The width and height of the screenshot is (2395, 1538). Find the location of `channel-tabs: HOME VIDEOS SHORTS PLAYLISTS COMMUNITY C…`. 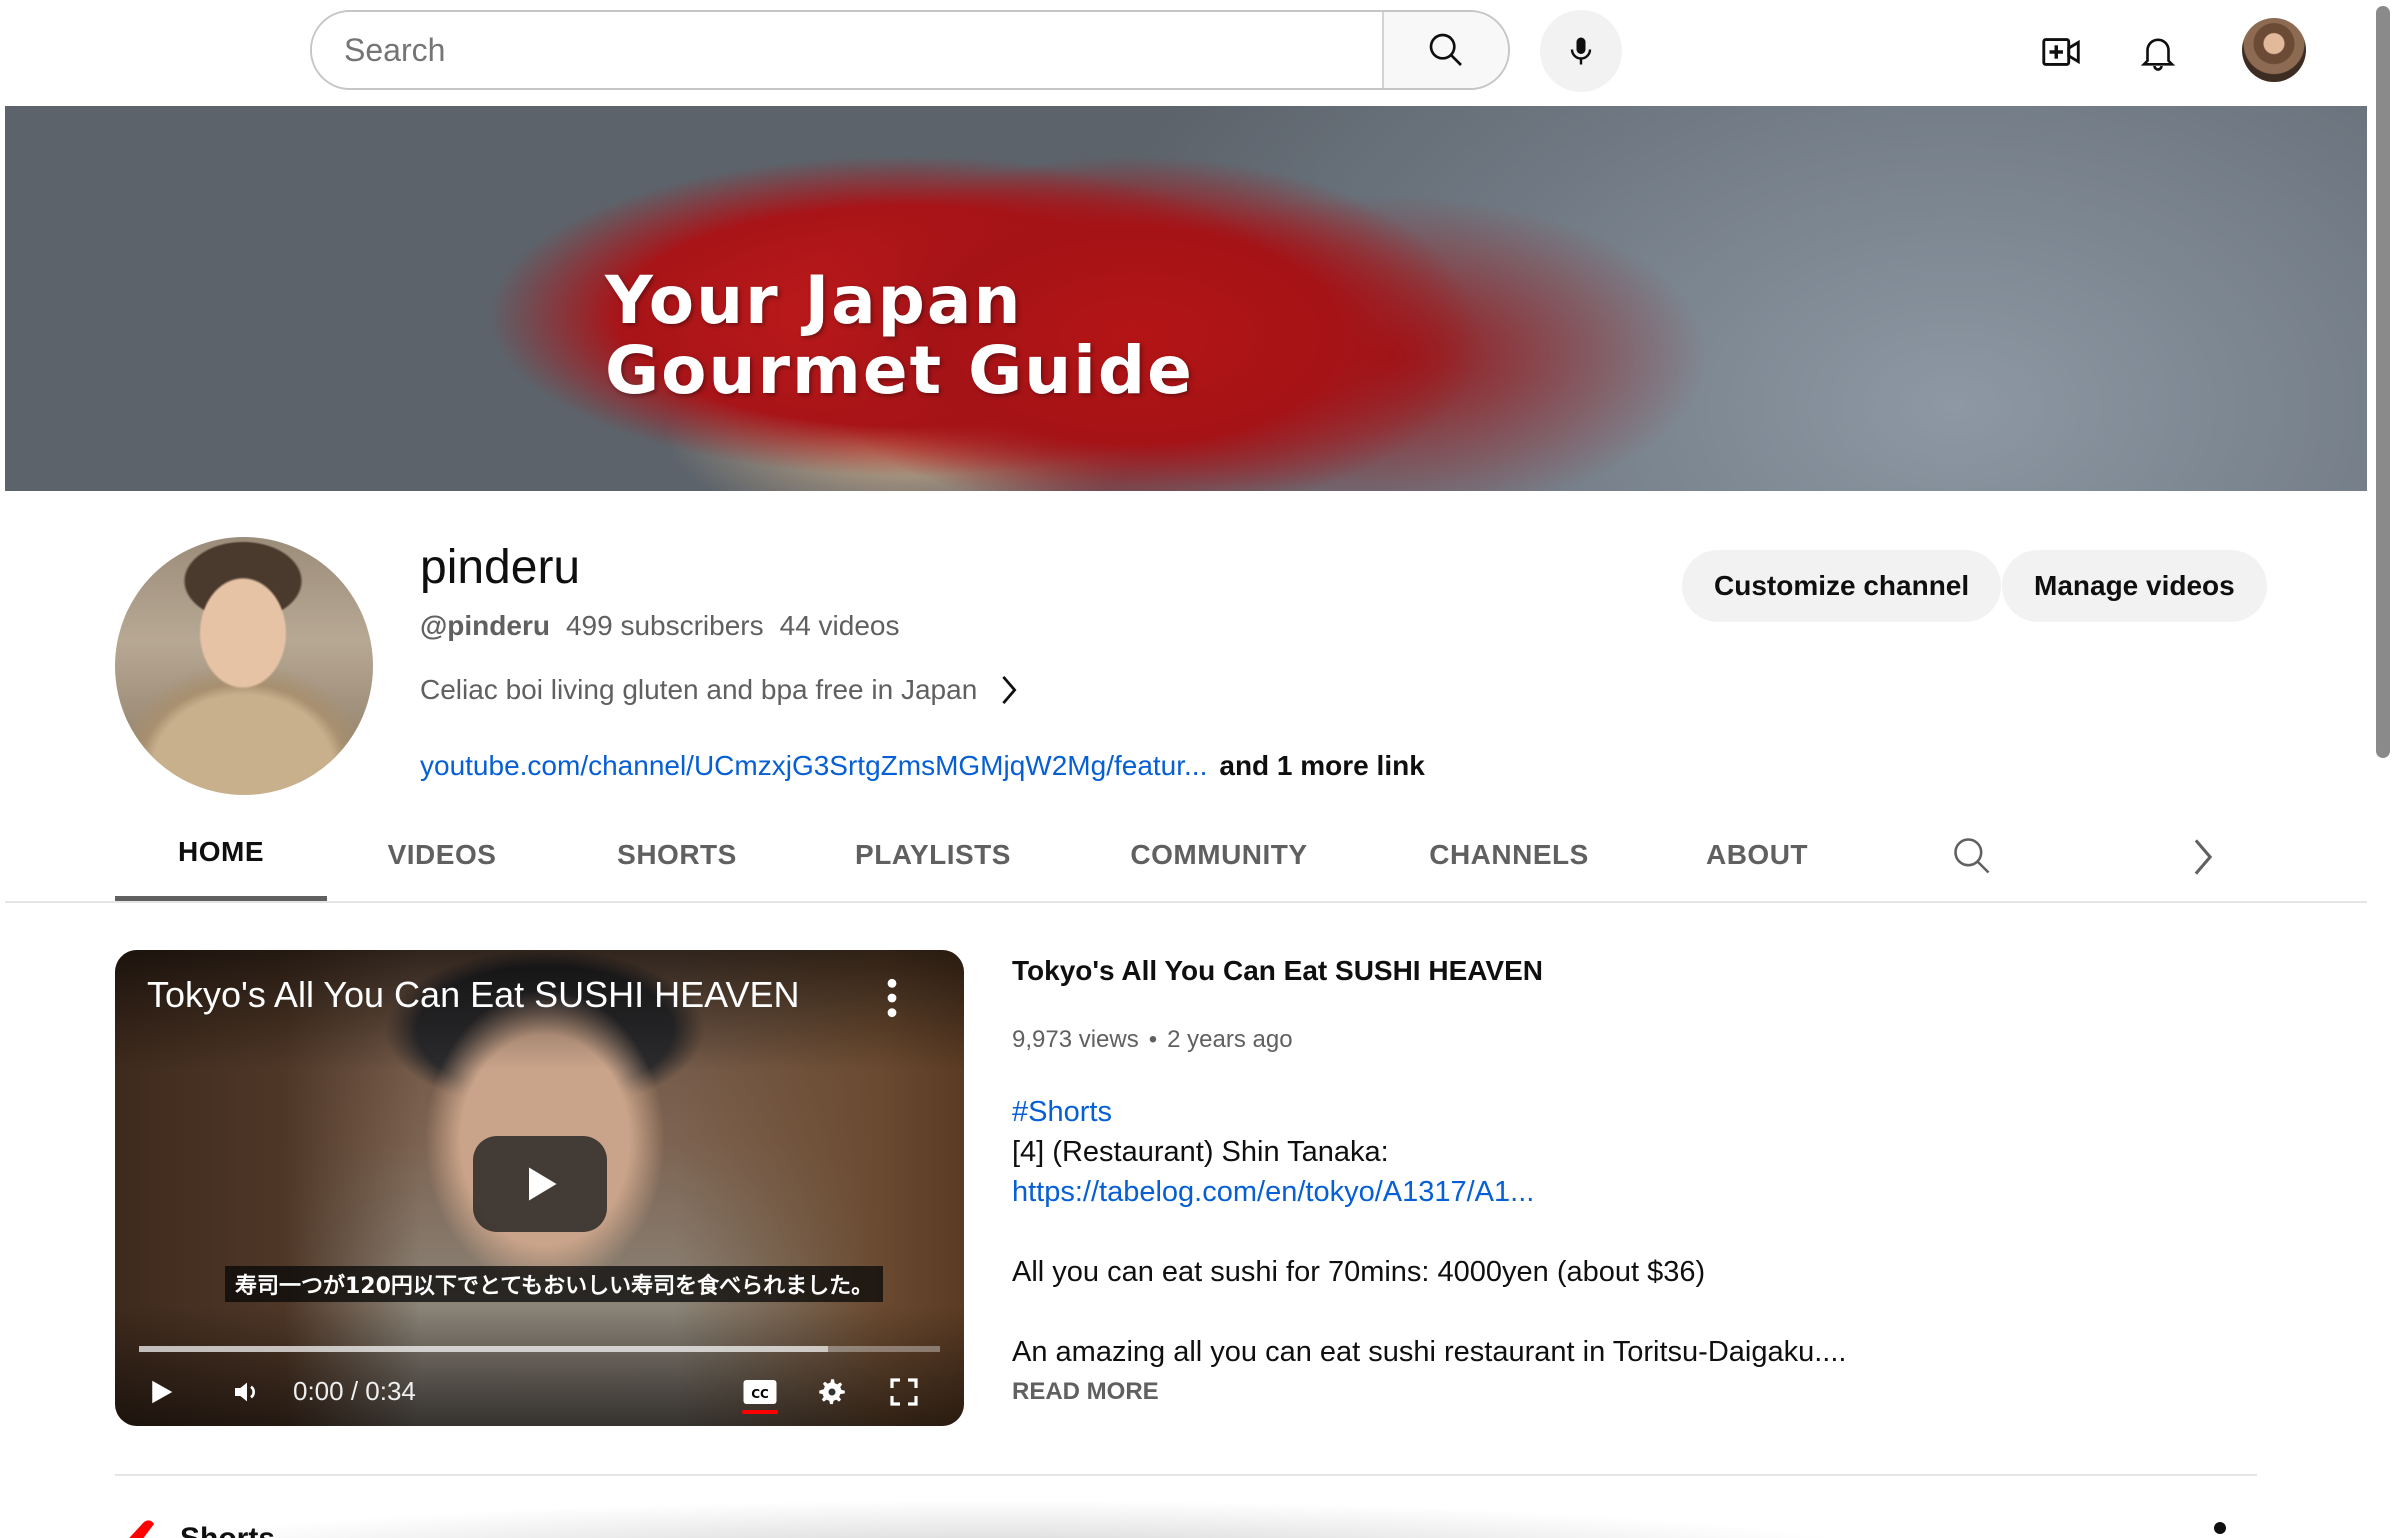

channel-tabs: HOME VIDEOS SHORTS PLAYLISTS COMMUNITY C… is located at coordinates (990, 860).